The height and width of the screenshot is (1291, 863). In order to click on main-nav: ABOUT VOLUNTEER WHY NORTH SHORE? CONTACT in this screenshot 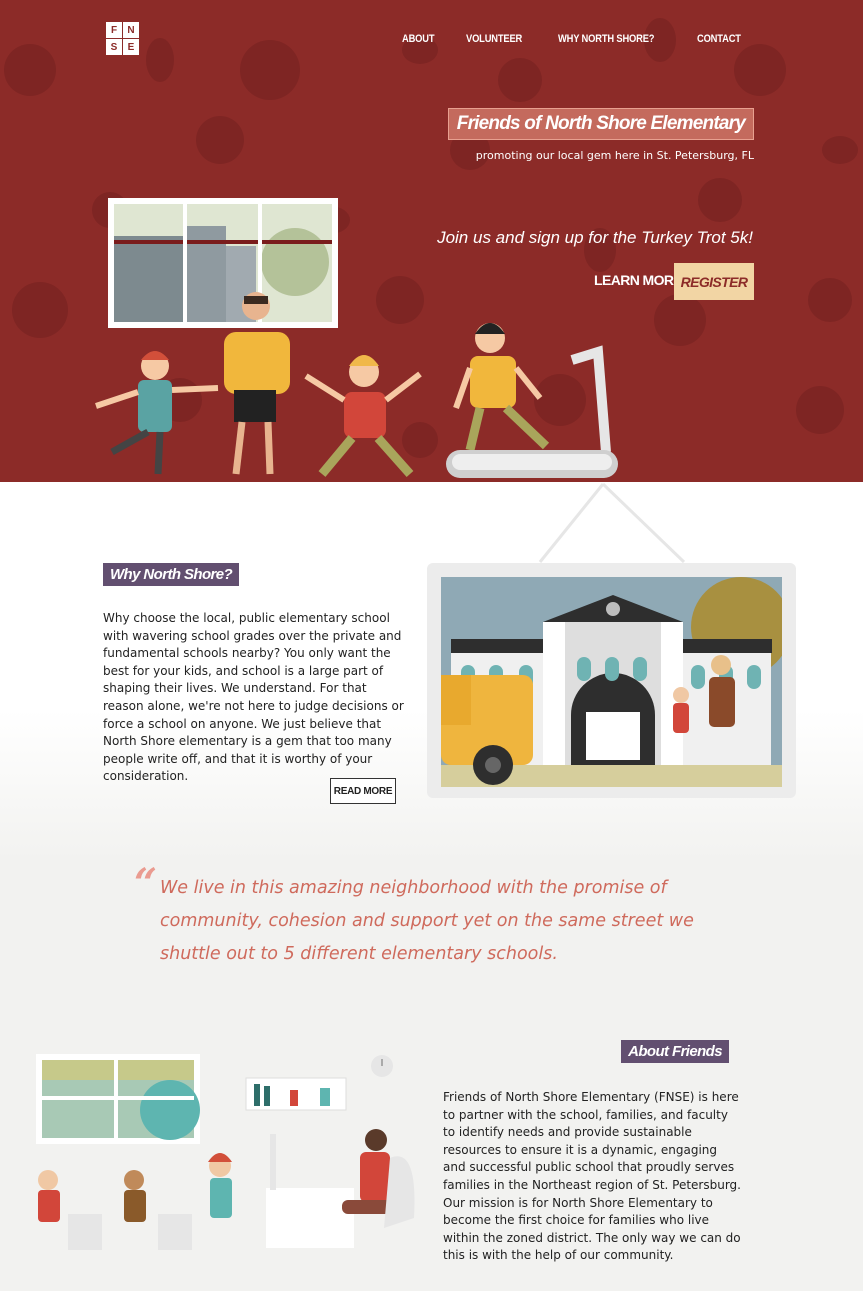, I will do `click(575, 39)`.